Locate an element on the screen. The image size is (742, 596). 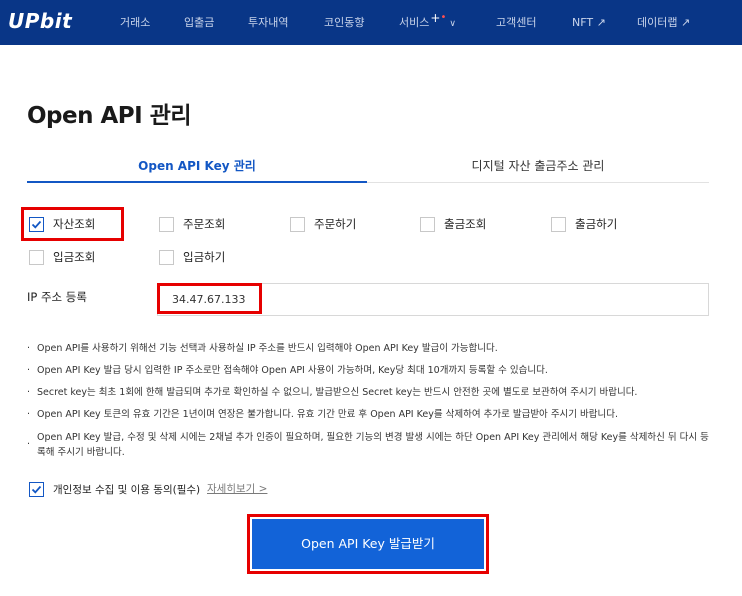
nav-services: 서비스+•∨ is located at coordinates (427, 22).